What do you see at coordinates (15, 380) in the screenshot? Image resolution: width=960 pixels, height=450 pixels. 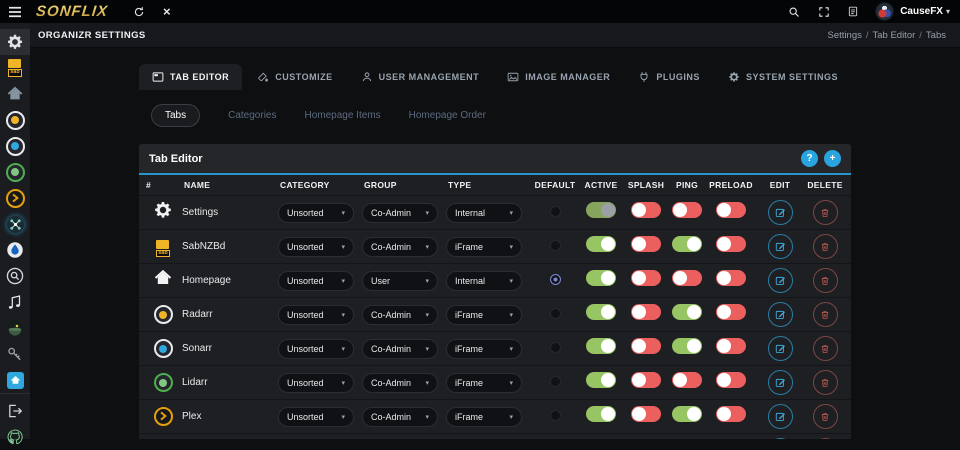 I see `sidebar-item-blue-house` at bounding box center [15, 380].